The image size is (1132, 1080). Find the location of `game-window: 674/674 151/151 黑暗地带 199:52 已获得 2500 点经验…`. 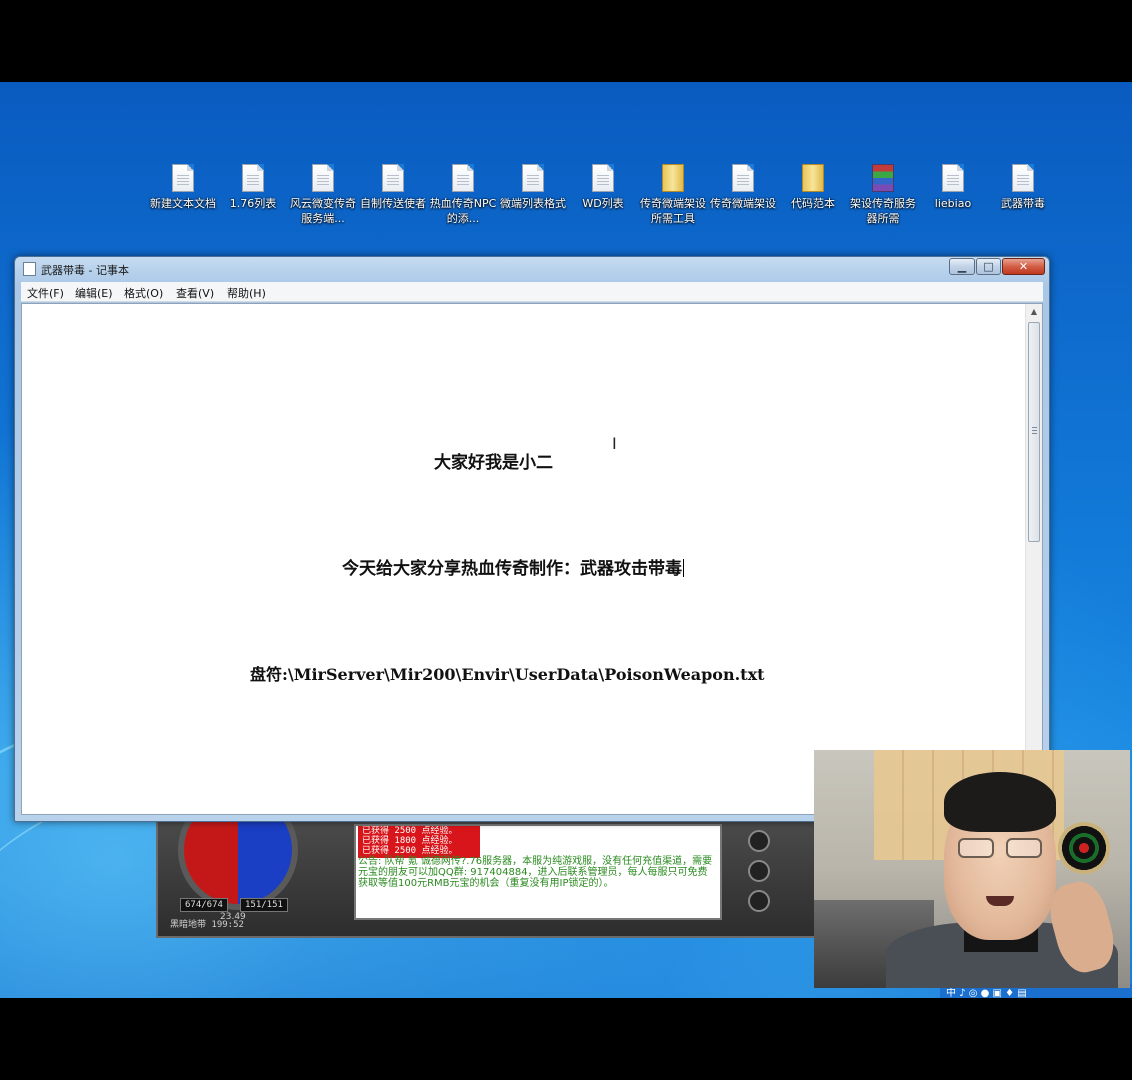

game-window: 674/674 151/151 黑暗地带 199:52 已获得 2500 点经验… is located at coordinates (486, 878).